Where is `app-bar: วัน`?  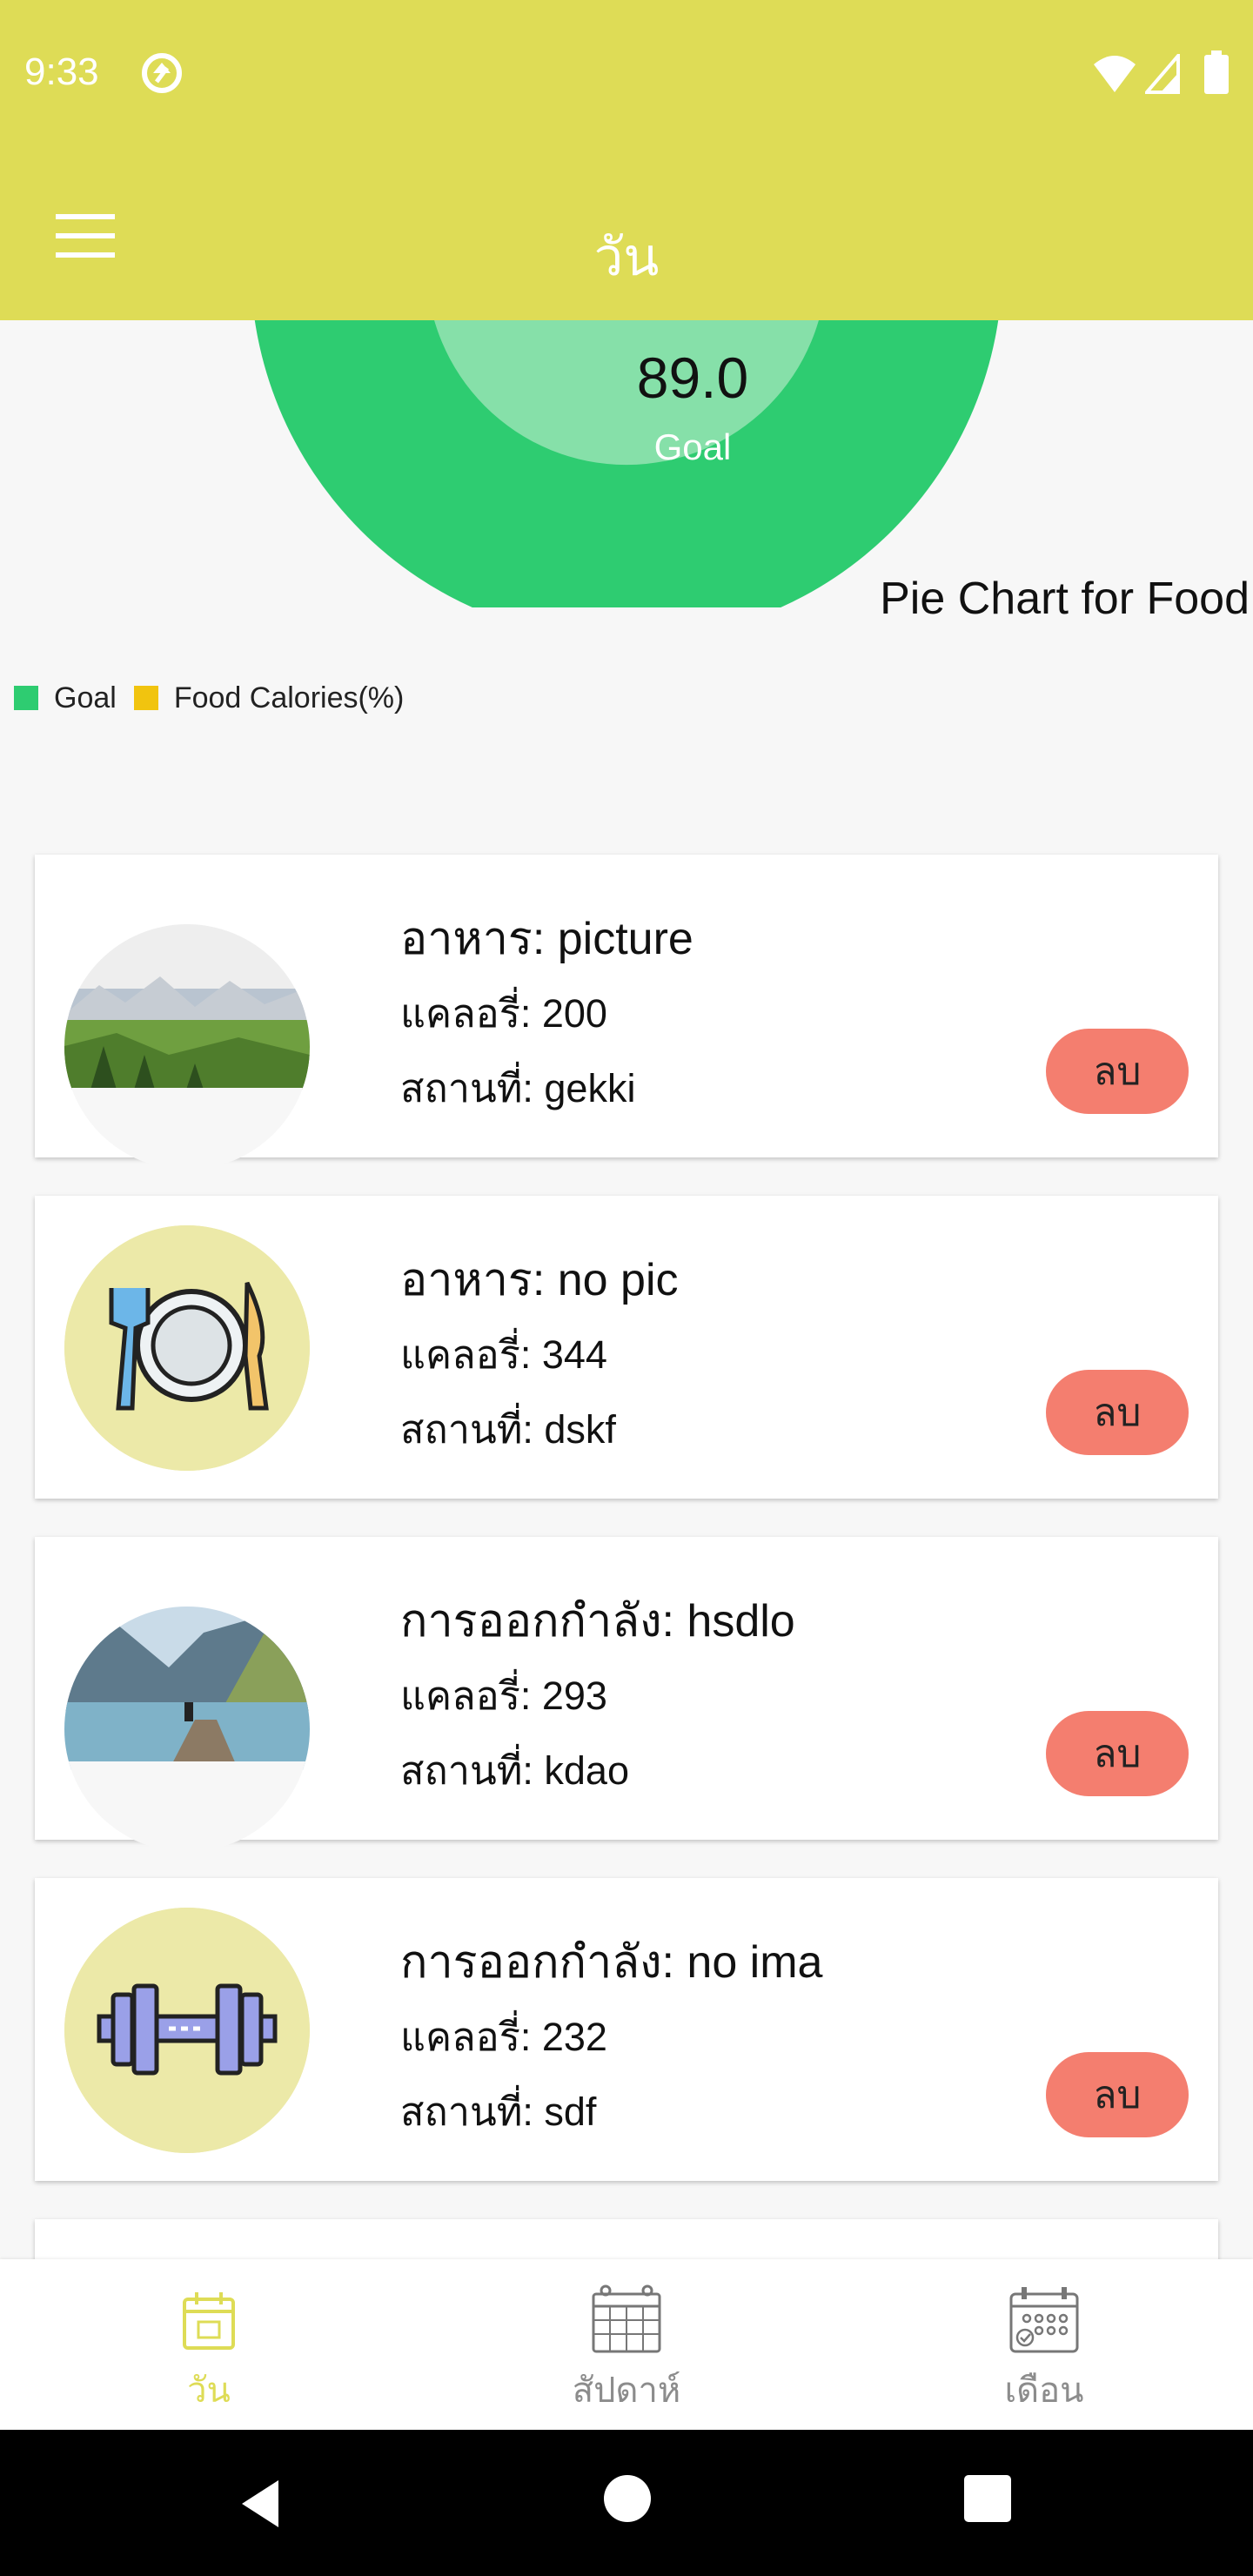 app-bar: วัน is located at coordinates (626, 234).